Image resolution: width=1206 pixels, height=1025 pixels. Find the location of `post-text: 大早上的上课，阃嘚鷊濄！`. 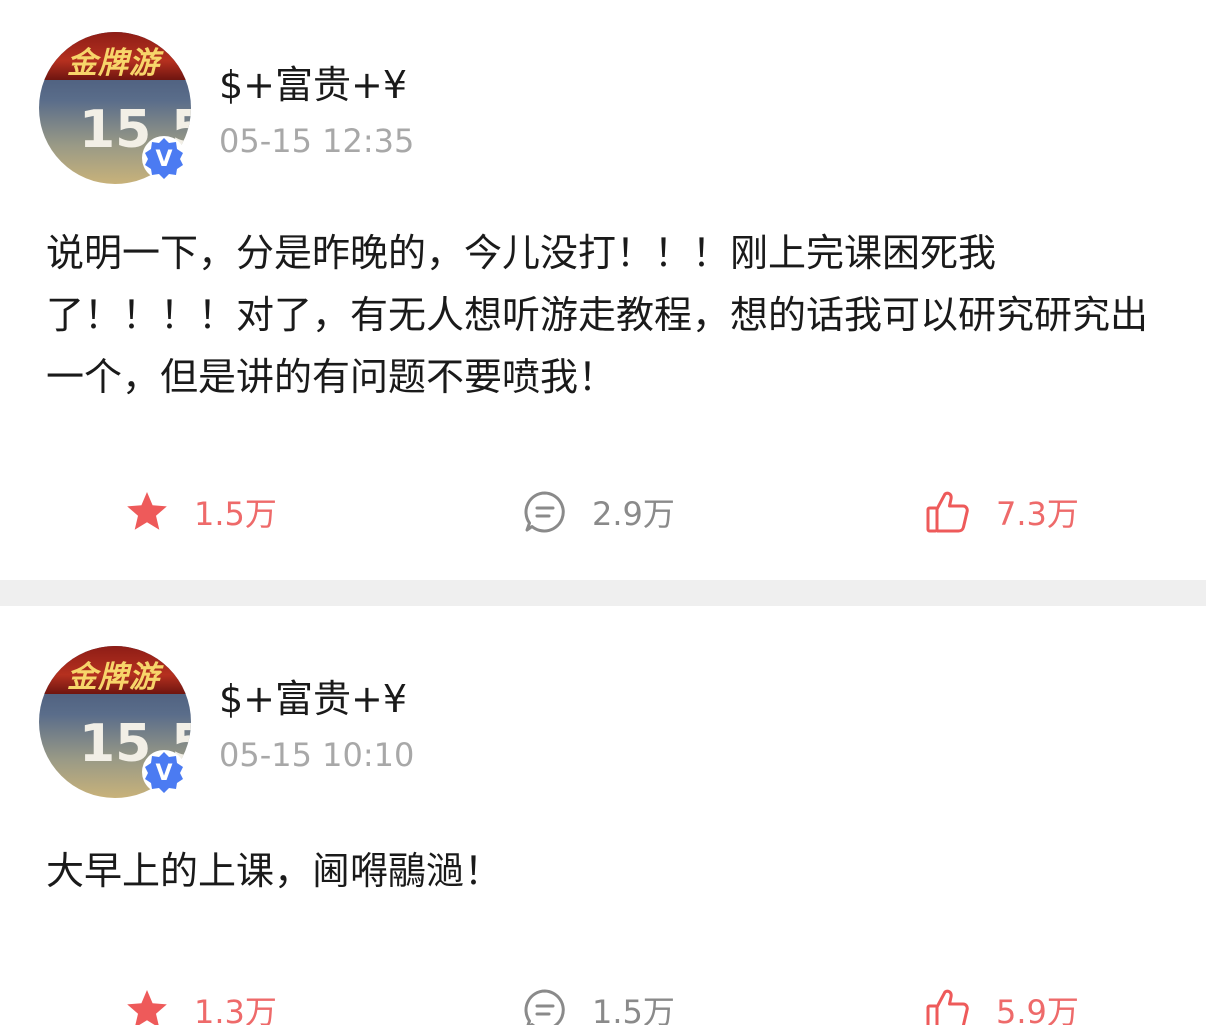

post-text: 大早上的上课，阃嘚鷊濄！ is located at coordinates (601, 871).